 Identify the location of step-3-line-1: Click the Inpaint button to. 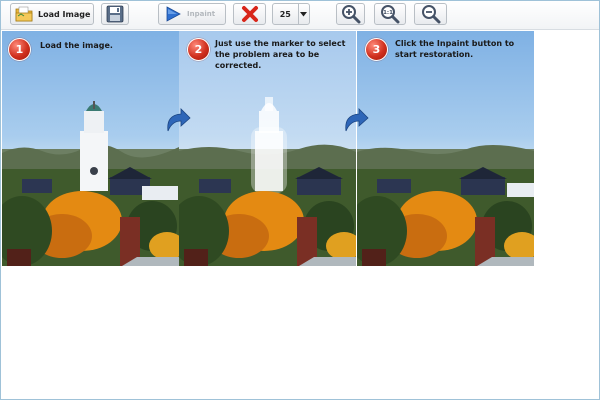
(455, 43).